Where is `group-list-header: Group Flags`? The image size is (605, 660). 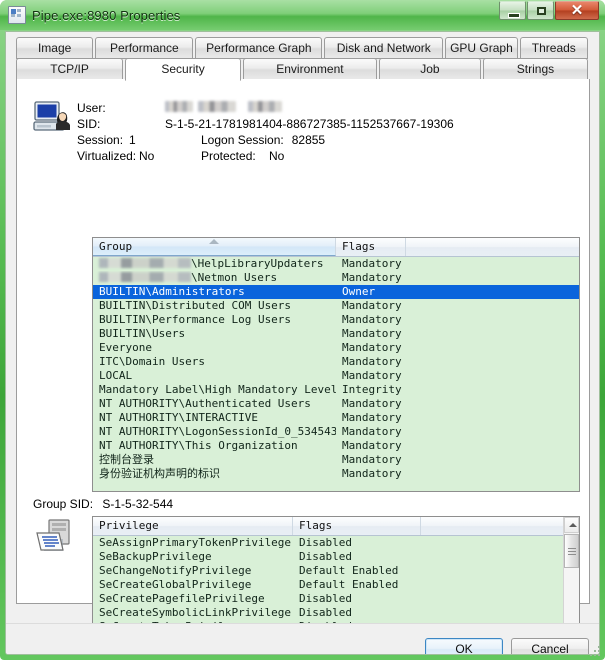
group-list-header: Group Flags is located at coordinates (336, 247).